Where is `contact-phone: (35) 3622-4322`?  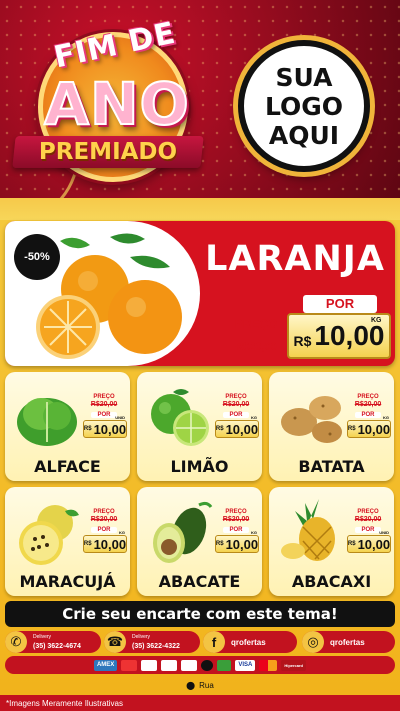 contact-phone: (35) 3622-4322 is located at coordinates (156, 646).